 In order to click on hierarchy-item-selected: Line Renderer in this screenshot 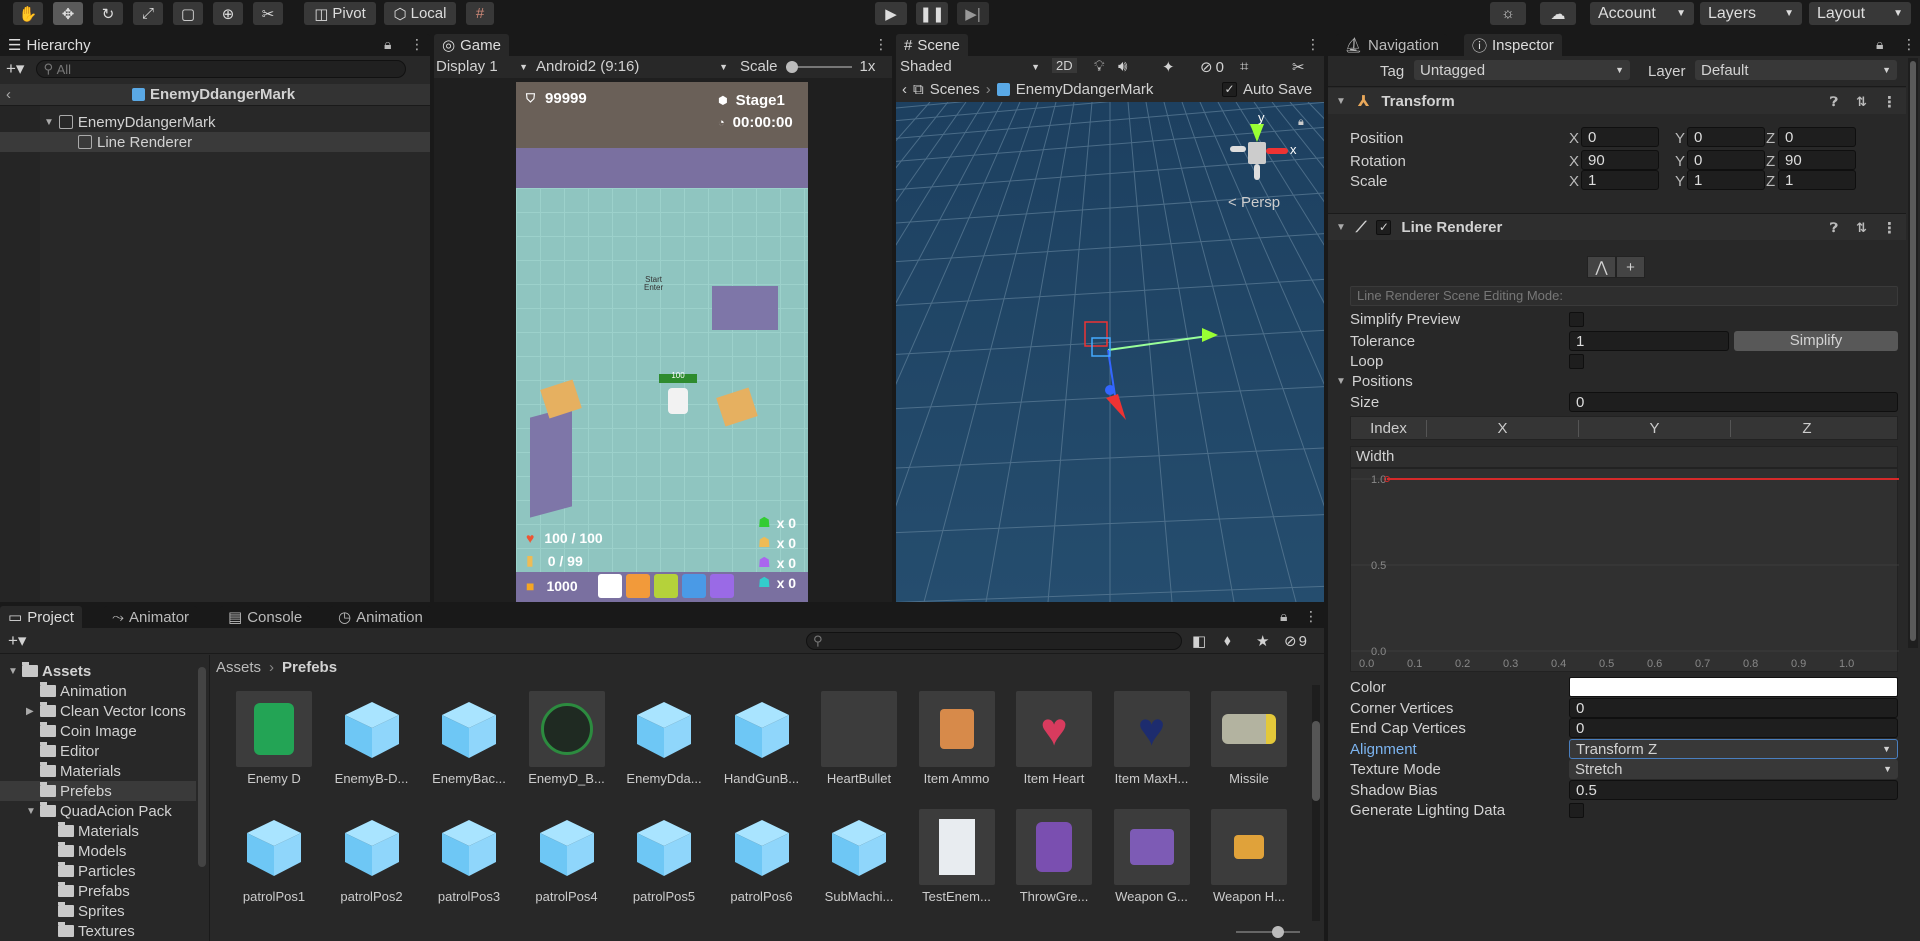, I will do `click(215, 142)`.